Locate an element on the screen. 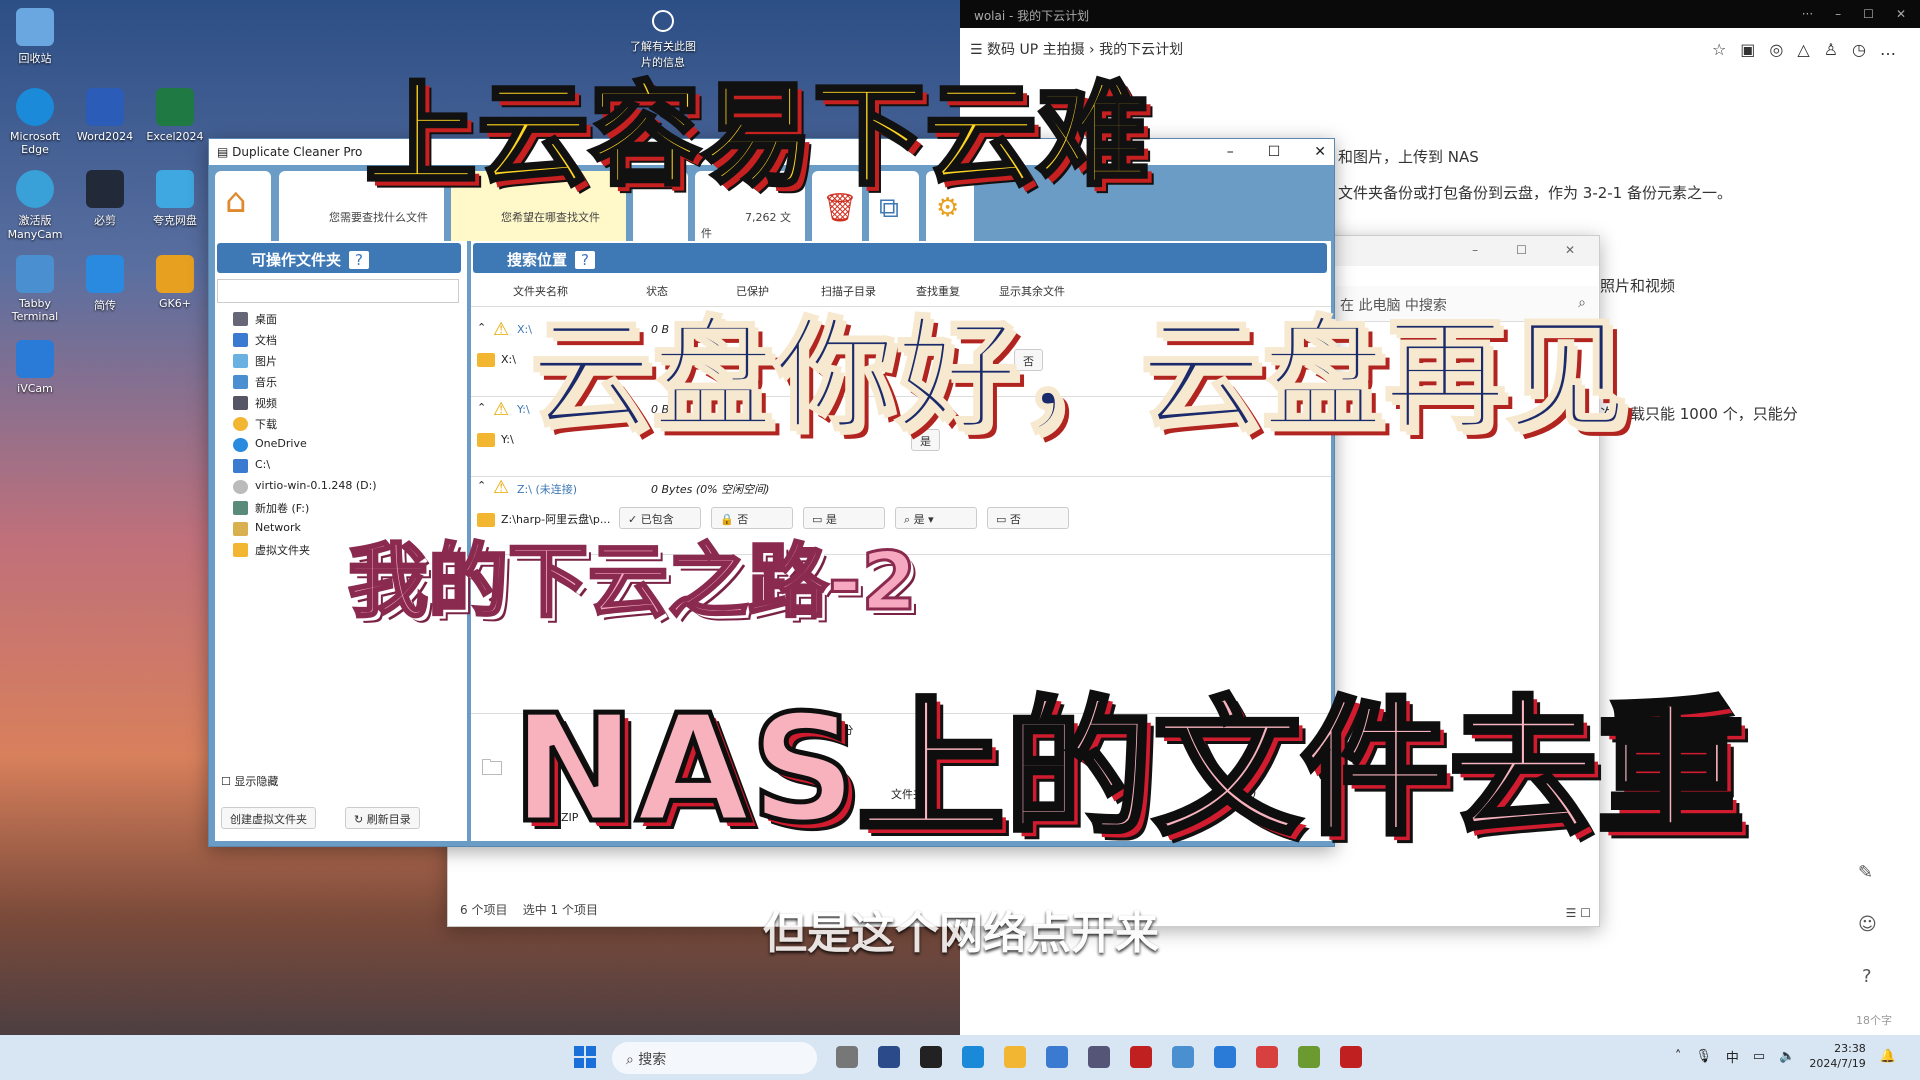 The width and height of the screenshot is (1920, 1080). protected-button: 🔒 否 is located at coordinates (752, 518).